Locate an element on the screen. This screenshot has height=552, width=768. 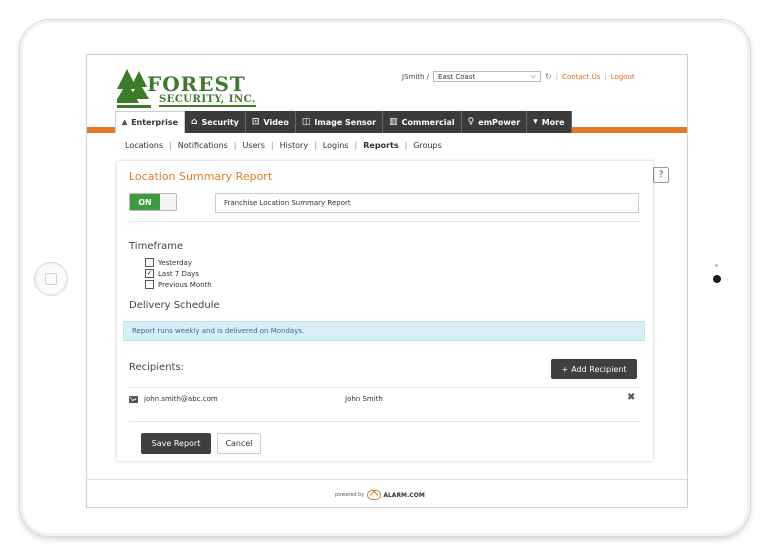
tab-enterprise: ⩓ Enterprise is located at coordinates (150, 122).